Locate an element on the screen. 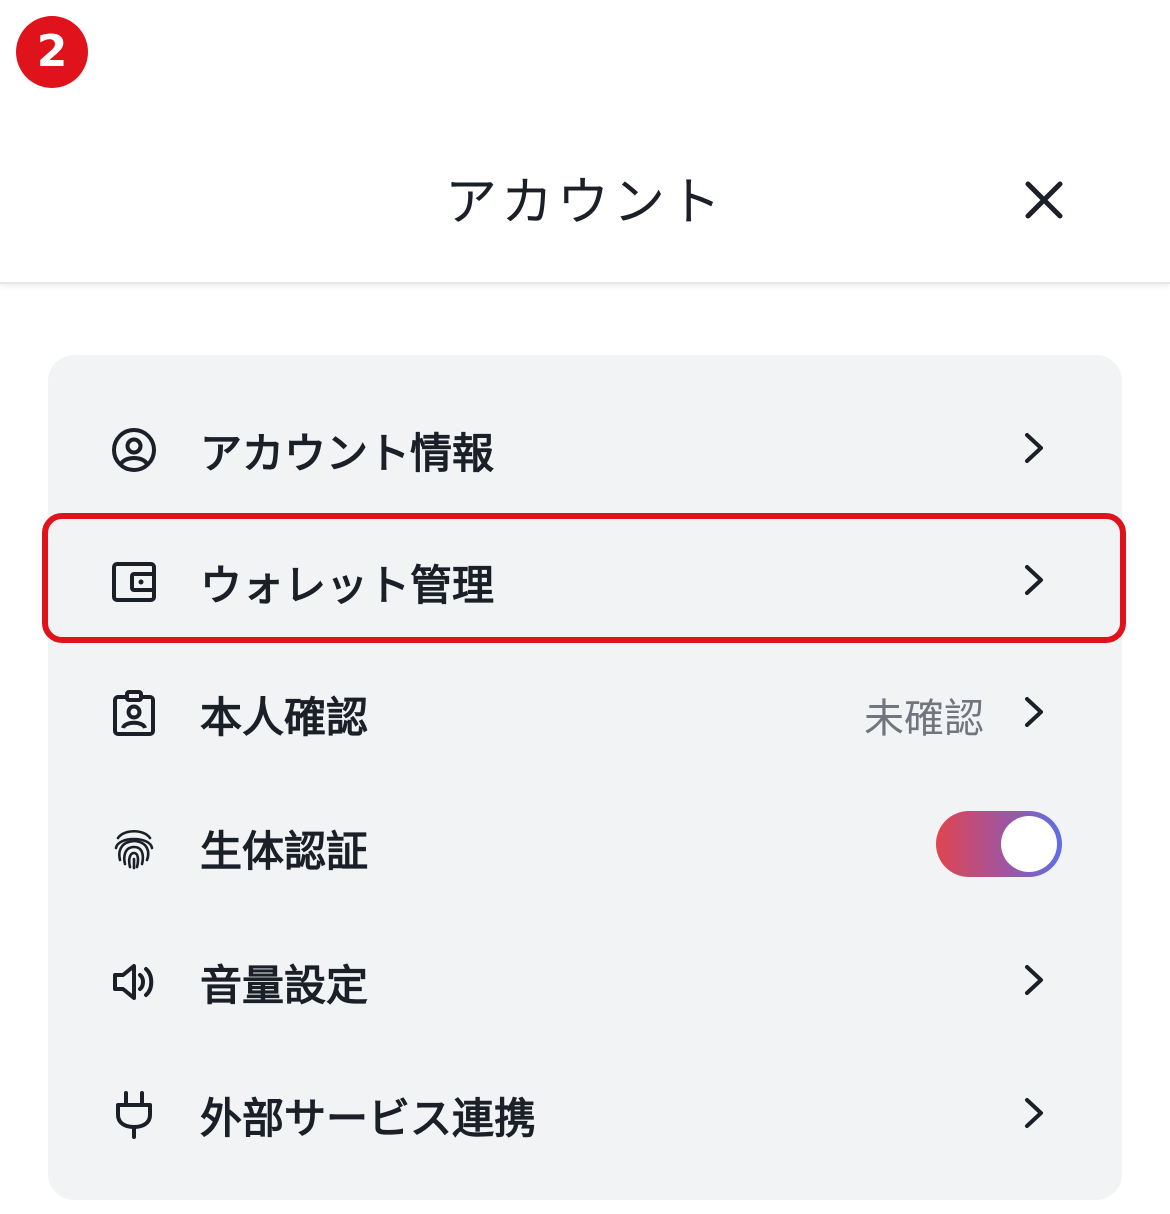 This screenshot has width=1170, height=1214. menu-item-label: アカウント情報 is located at coordinates (347, 453).